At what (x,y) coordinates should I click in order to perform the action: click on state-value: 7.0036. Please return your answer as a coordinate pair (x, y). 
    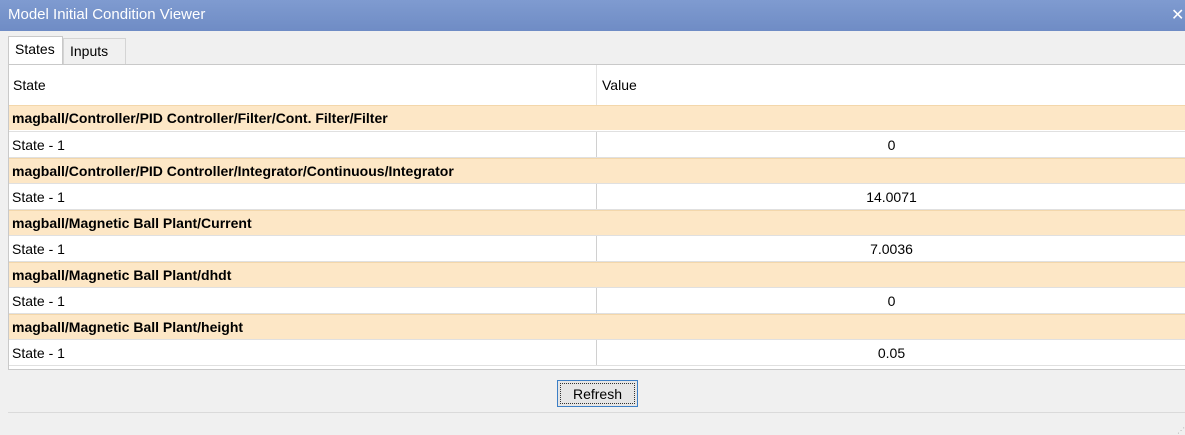
    Looking at the image, I should click on (891, 249).